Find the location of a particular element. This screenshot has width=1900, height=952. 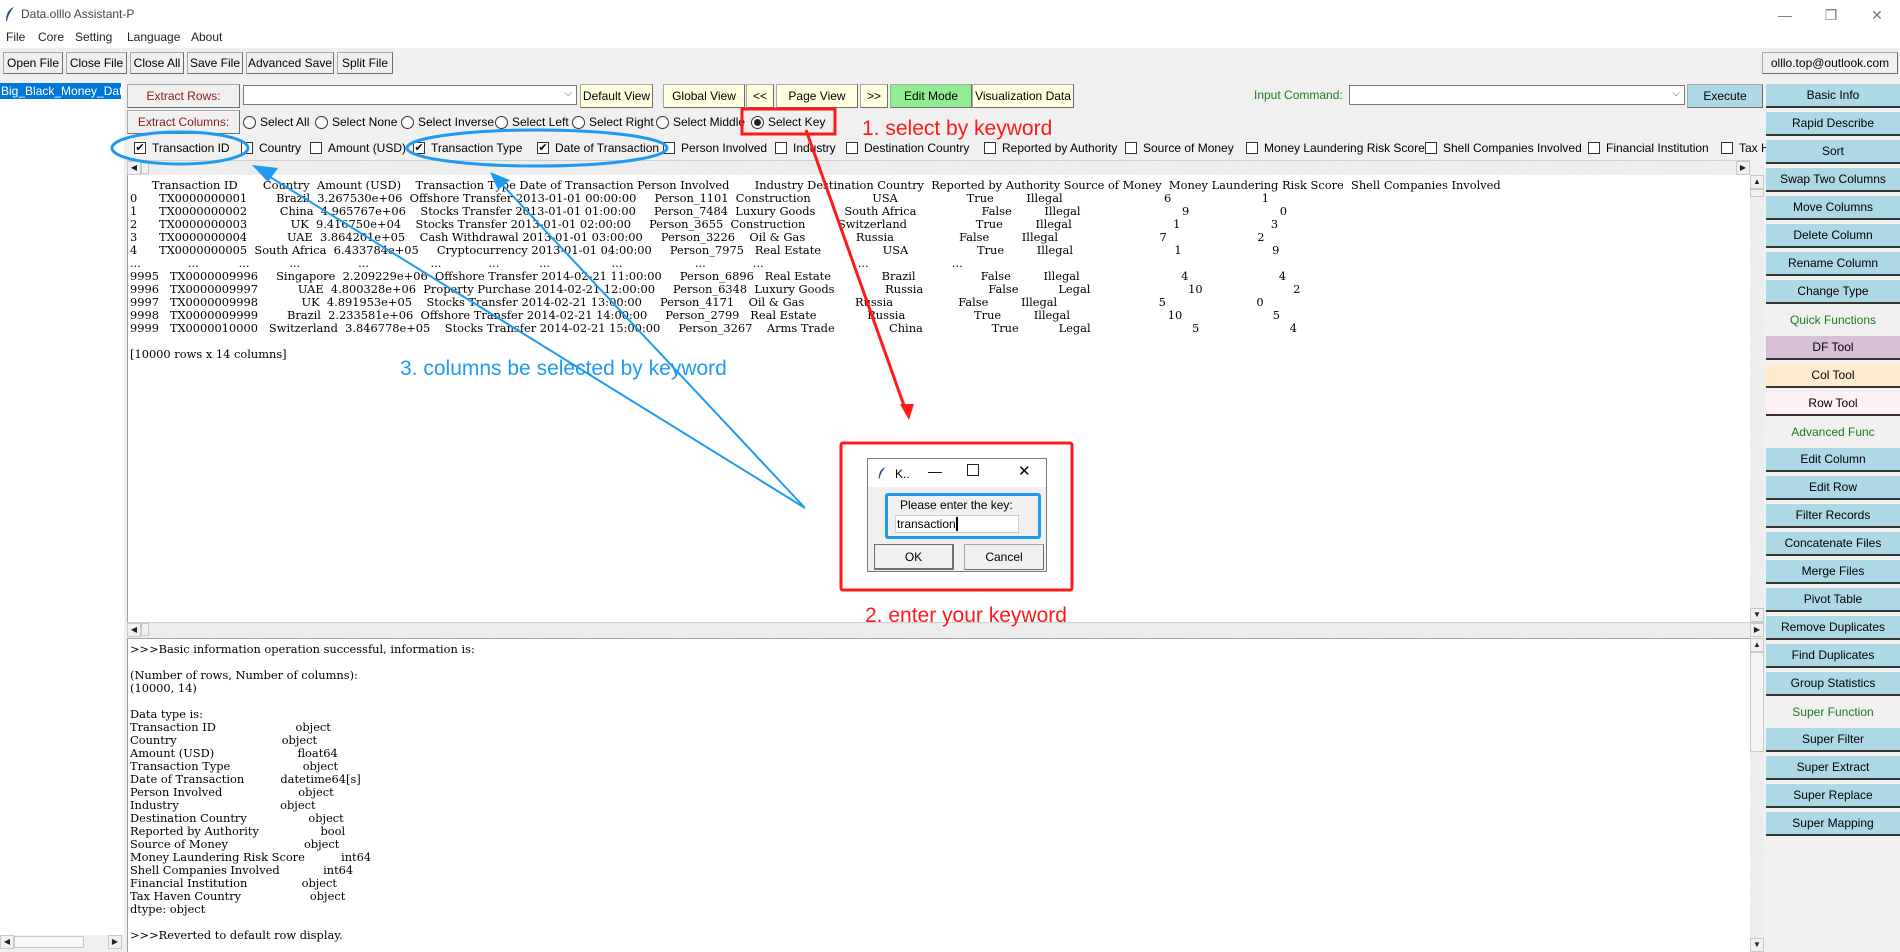

swap-two-columns-button: Swap Two Columns is located at coordinates (1833, 180).